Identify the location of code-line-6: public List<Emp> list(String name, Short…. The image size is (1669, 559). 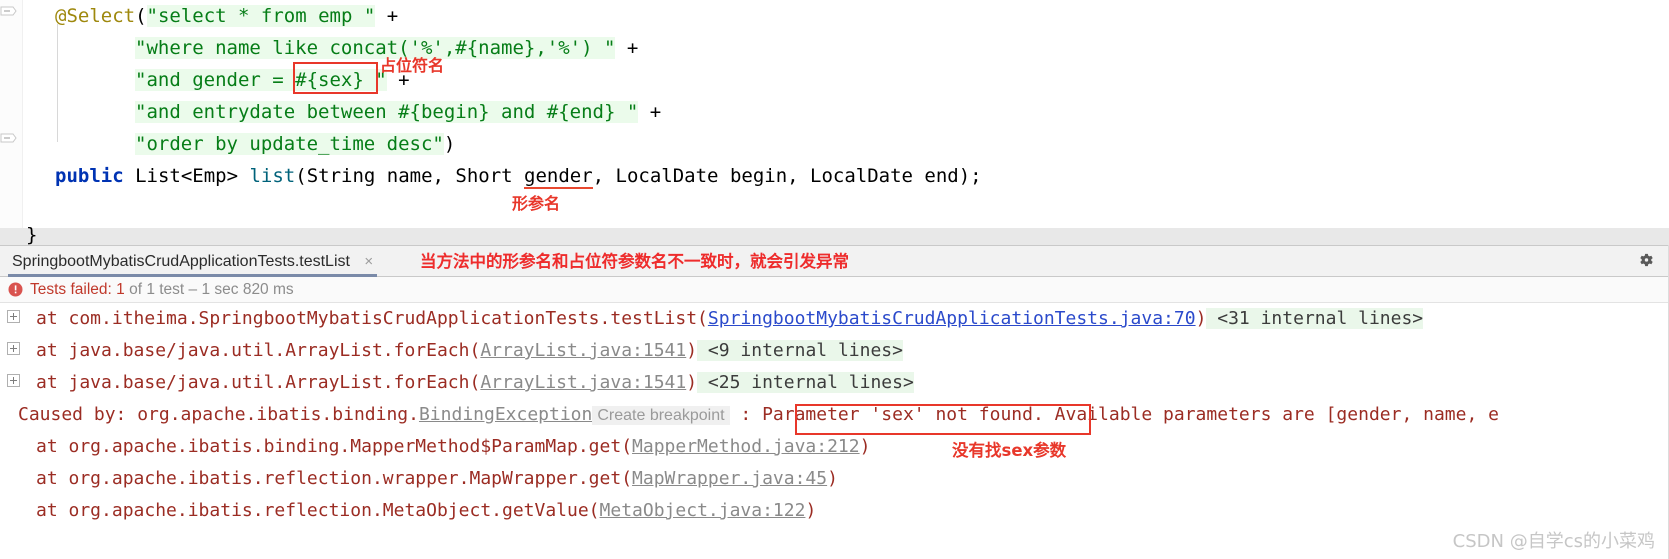
(502, 176).